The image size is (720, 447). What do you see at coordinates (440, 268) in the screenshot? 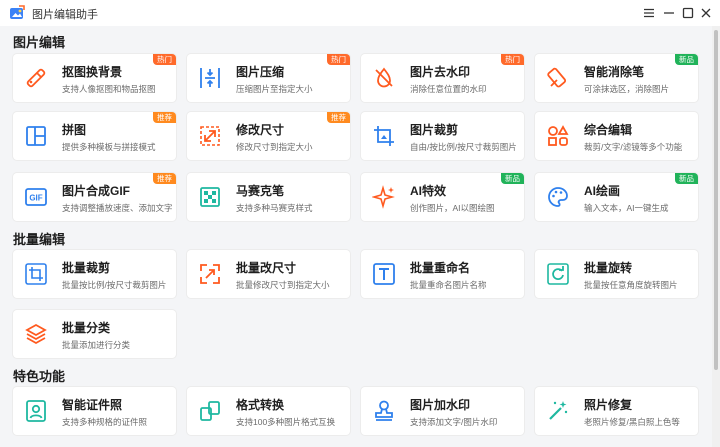
I see `card-name: 批量重命名` at bounding box center [440, 268].